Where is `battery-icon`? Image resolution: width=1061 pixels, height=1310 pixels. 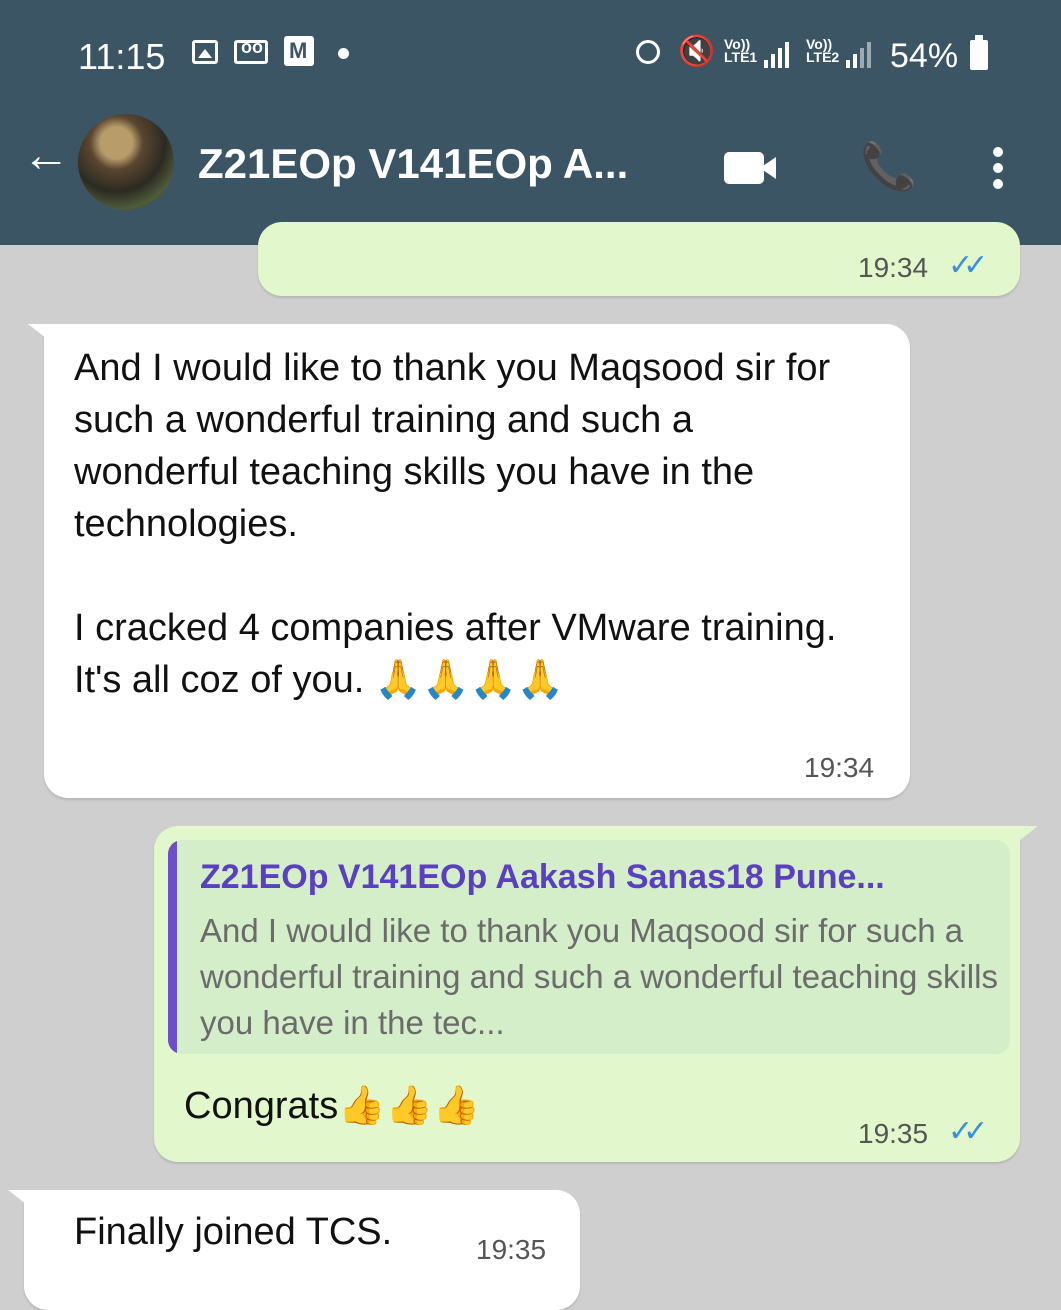
battery-icon is located at coordinates (979, 52).